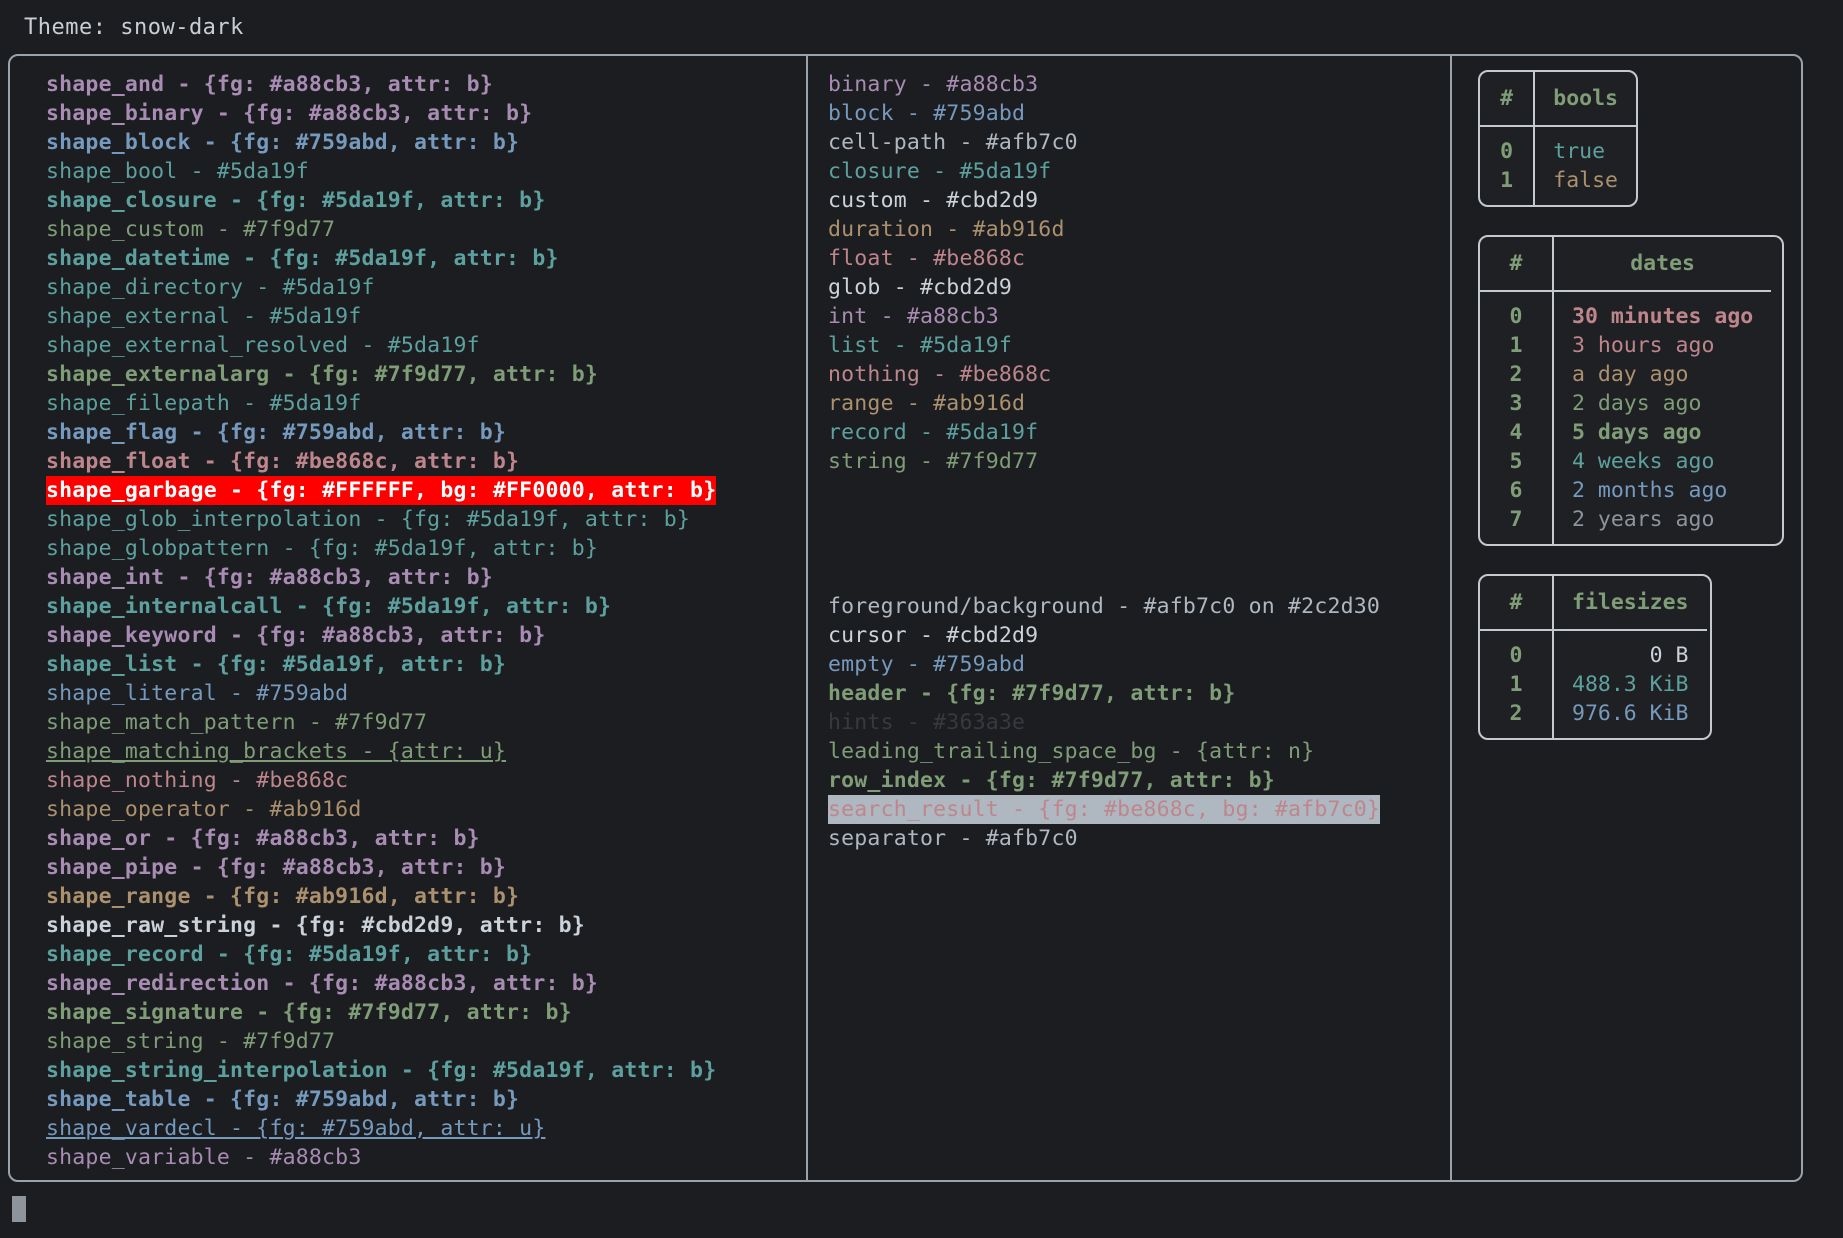  I want to click on dates-row-index: 1, so click(1517, 345).